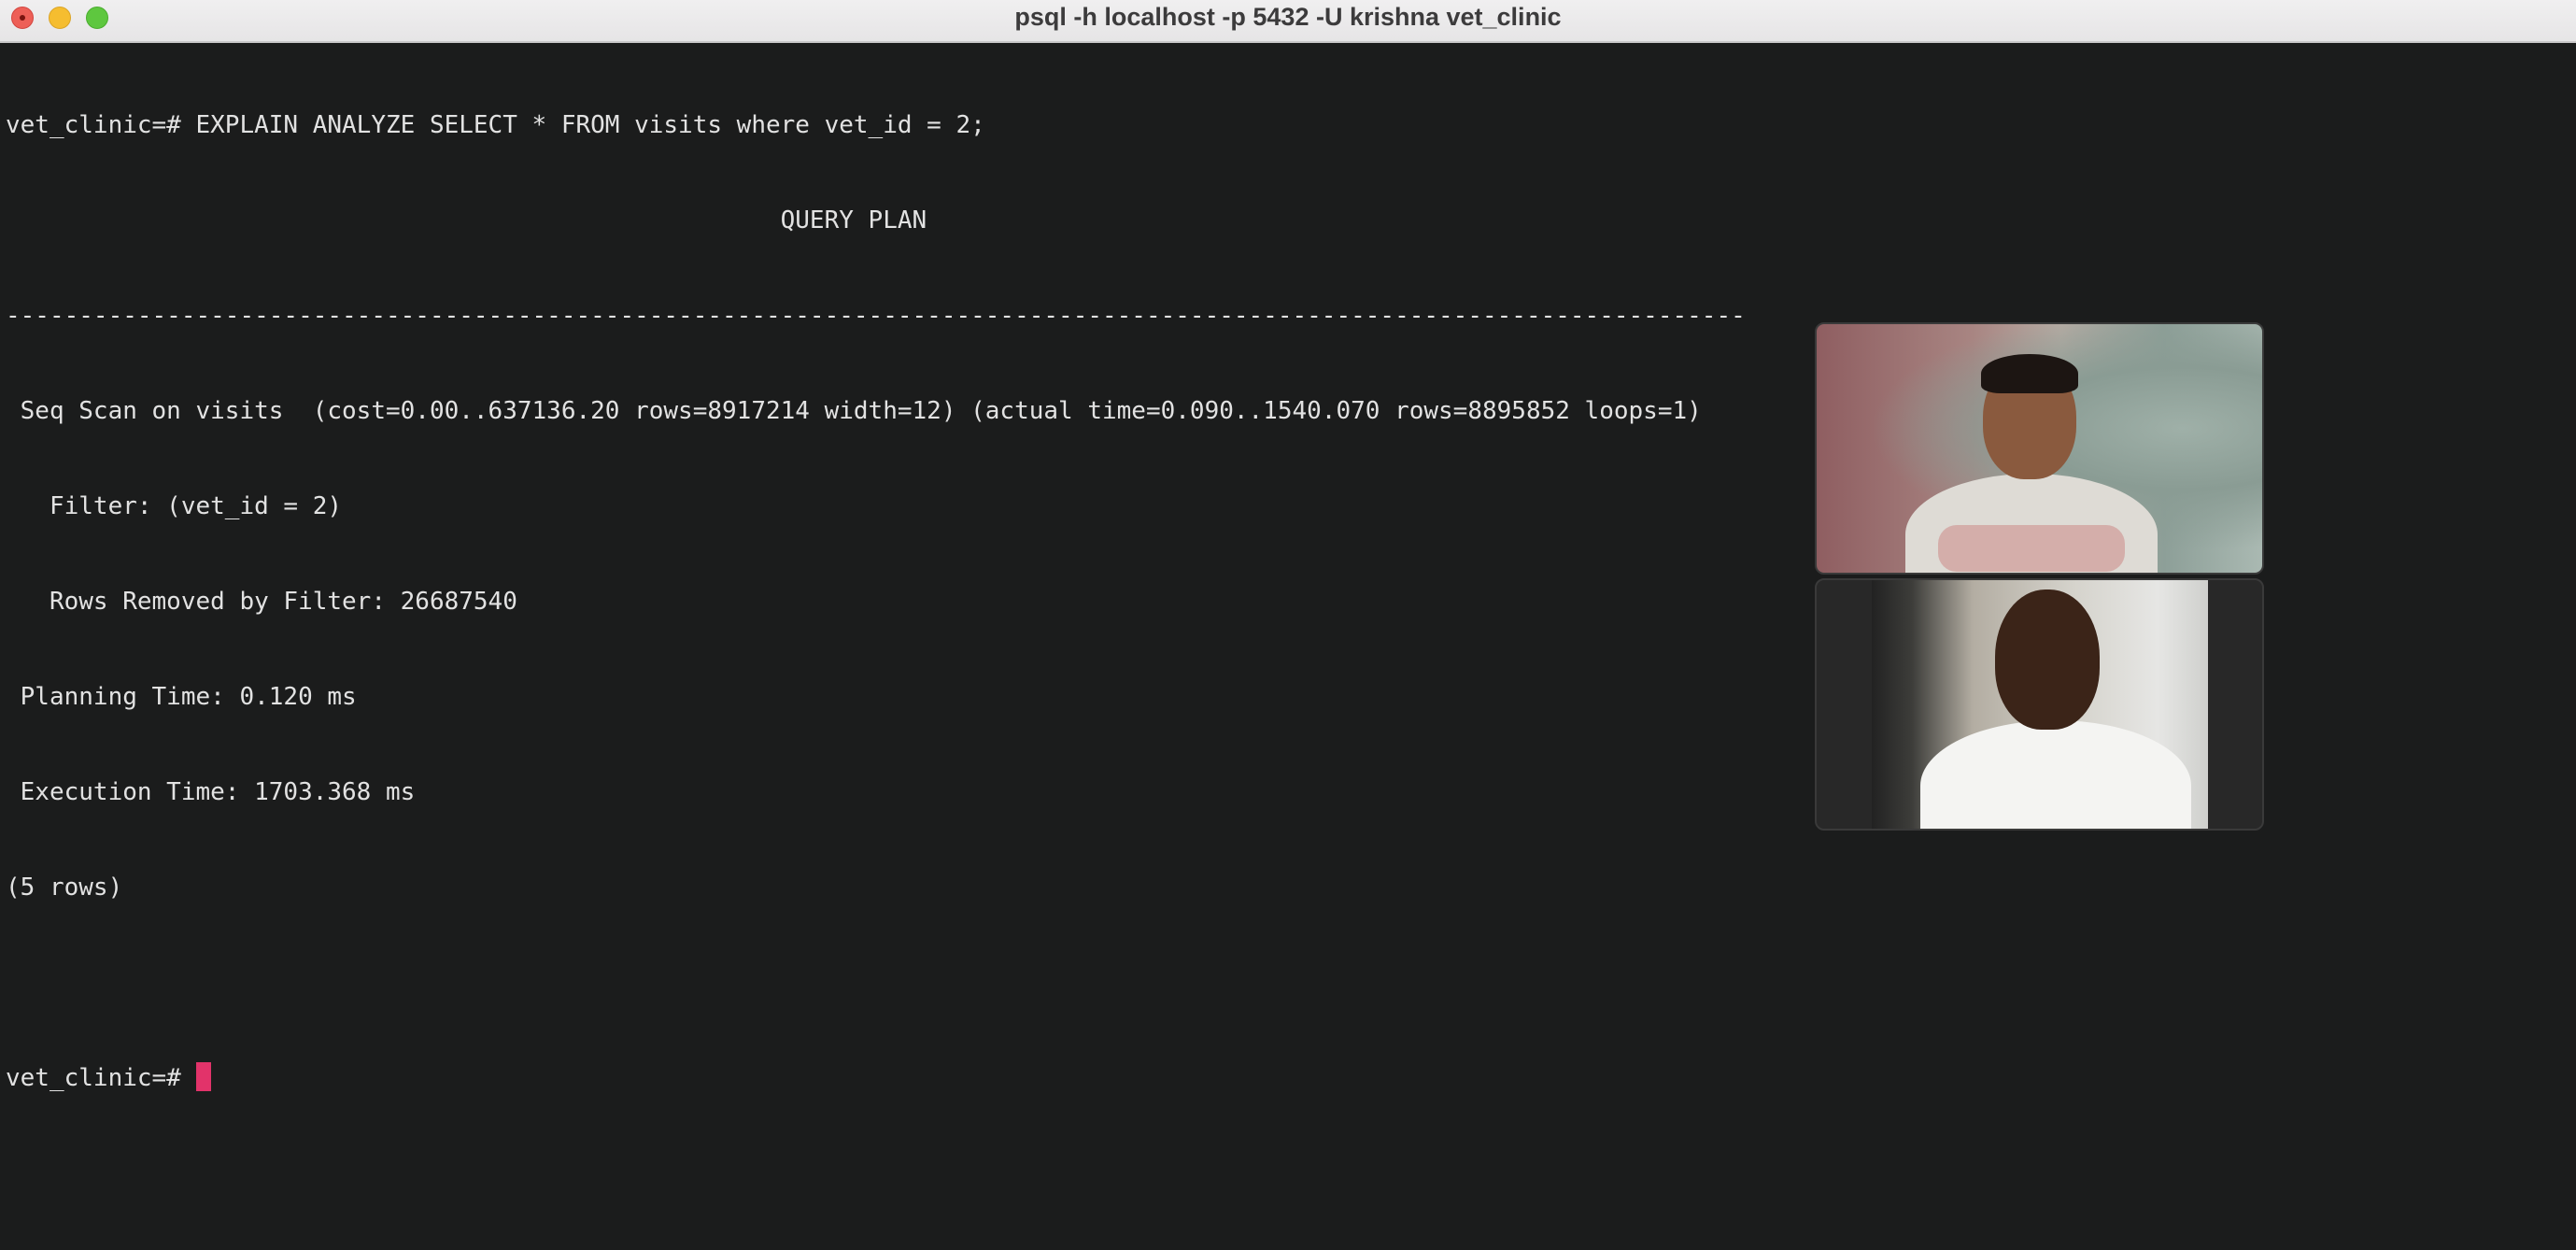 This screenshot has height=1250, width=2576. What do you see at coordinates (64, 888) in the screenshot?
I see `terminal-line: (5 rows)` at bounding box center [64, 888].